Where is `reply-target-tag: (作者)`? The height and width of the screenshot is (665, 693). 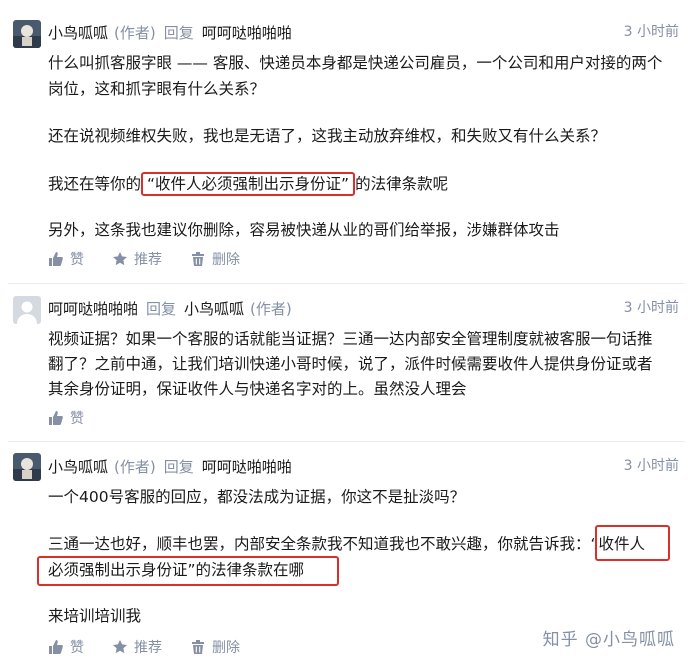 reply-target-tag: (作者) is located at coordinates (271, 308).